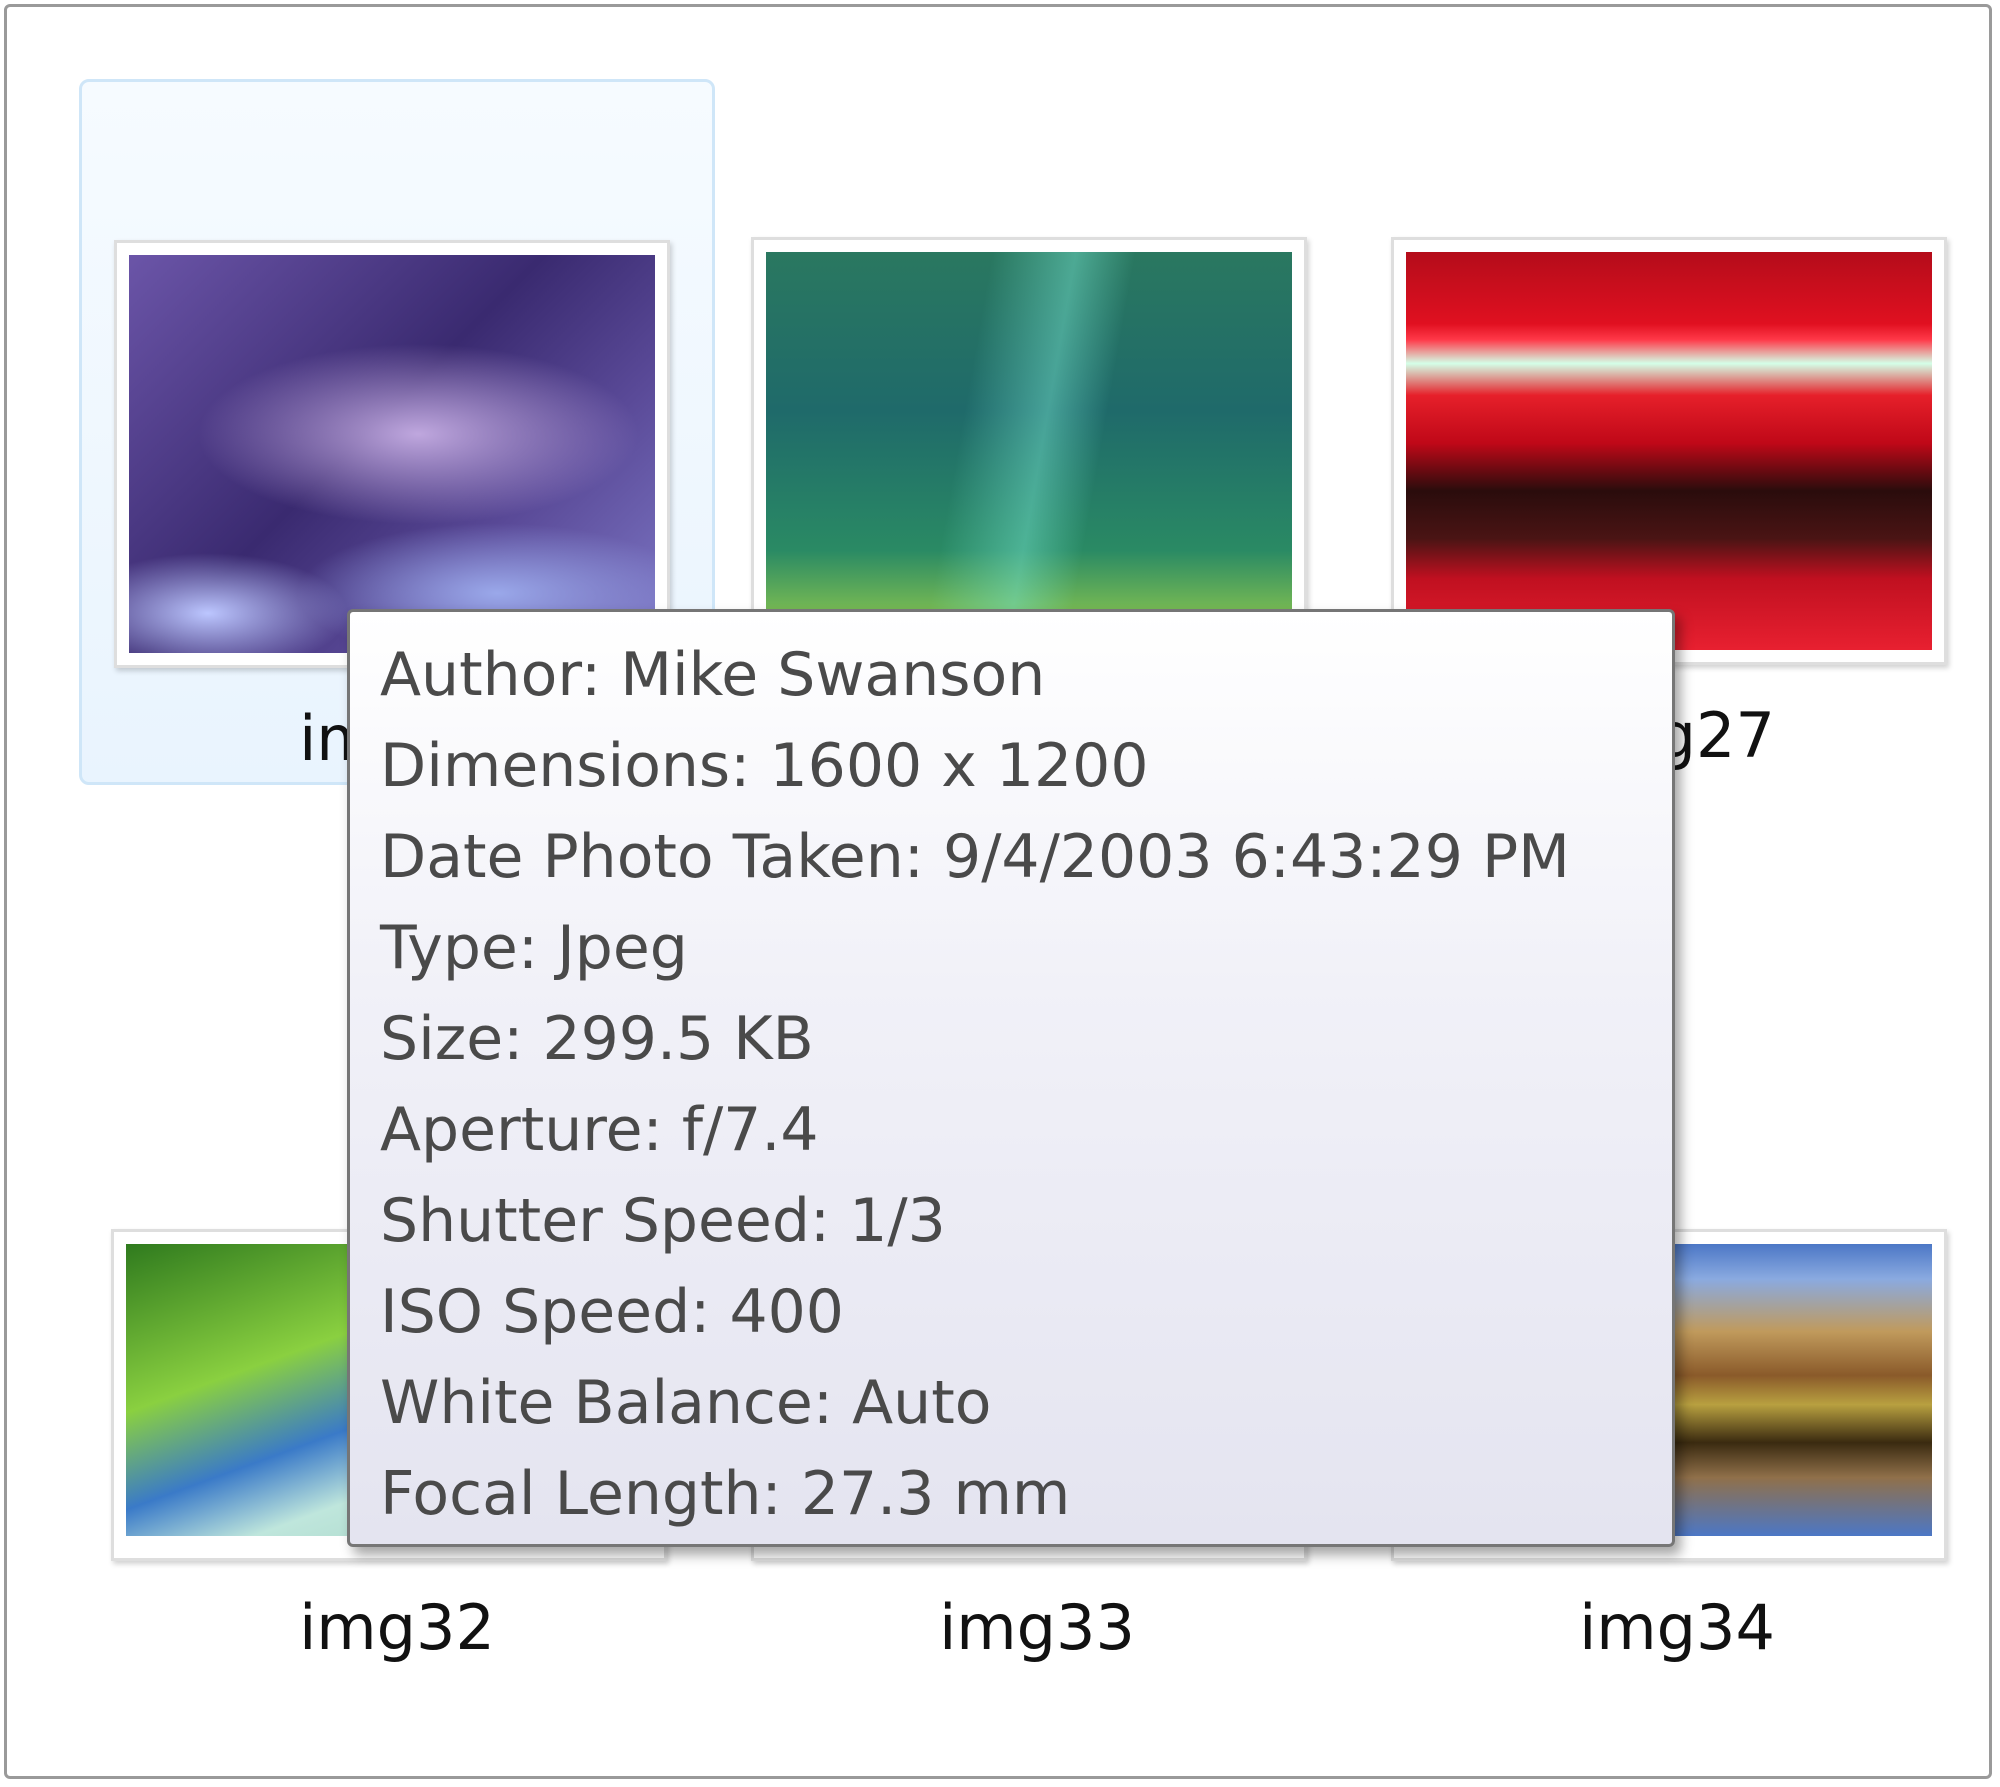 This screenshot has width=2000, height=1787. I want to click on tooltip-shutter-speed: Shutter Speed: 1/3, so click(663, 1221).